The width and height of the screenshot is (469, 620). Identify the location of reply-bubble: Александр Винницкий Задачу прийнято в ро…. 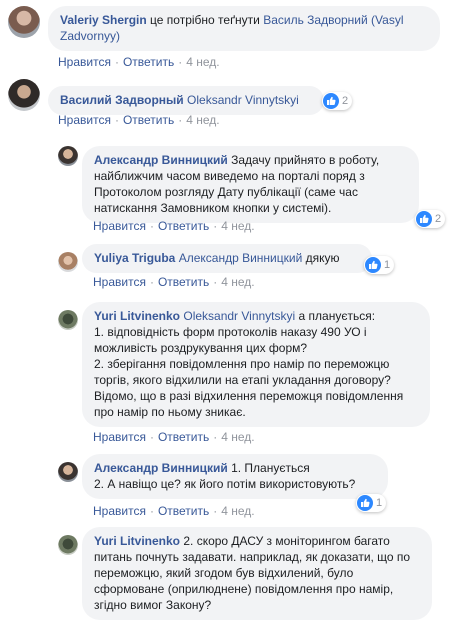
(250, 184).